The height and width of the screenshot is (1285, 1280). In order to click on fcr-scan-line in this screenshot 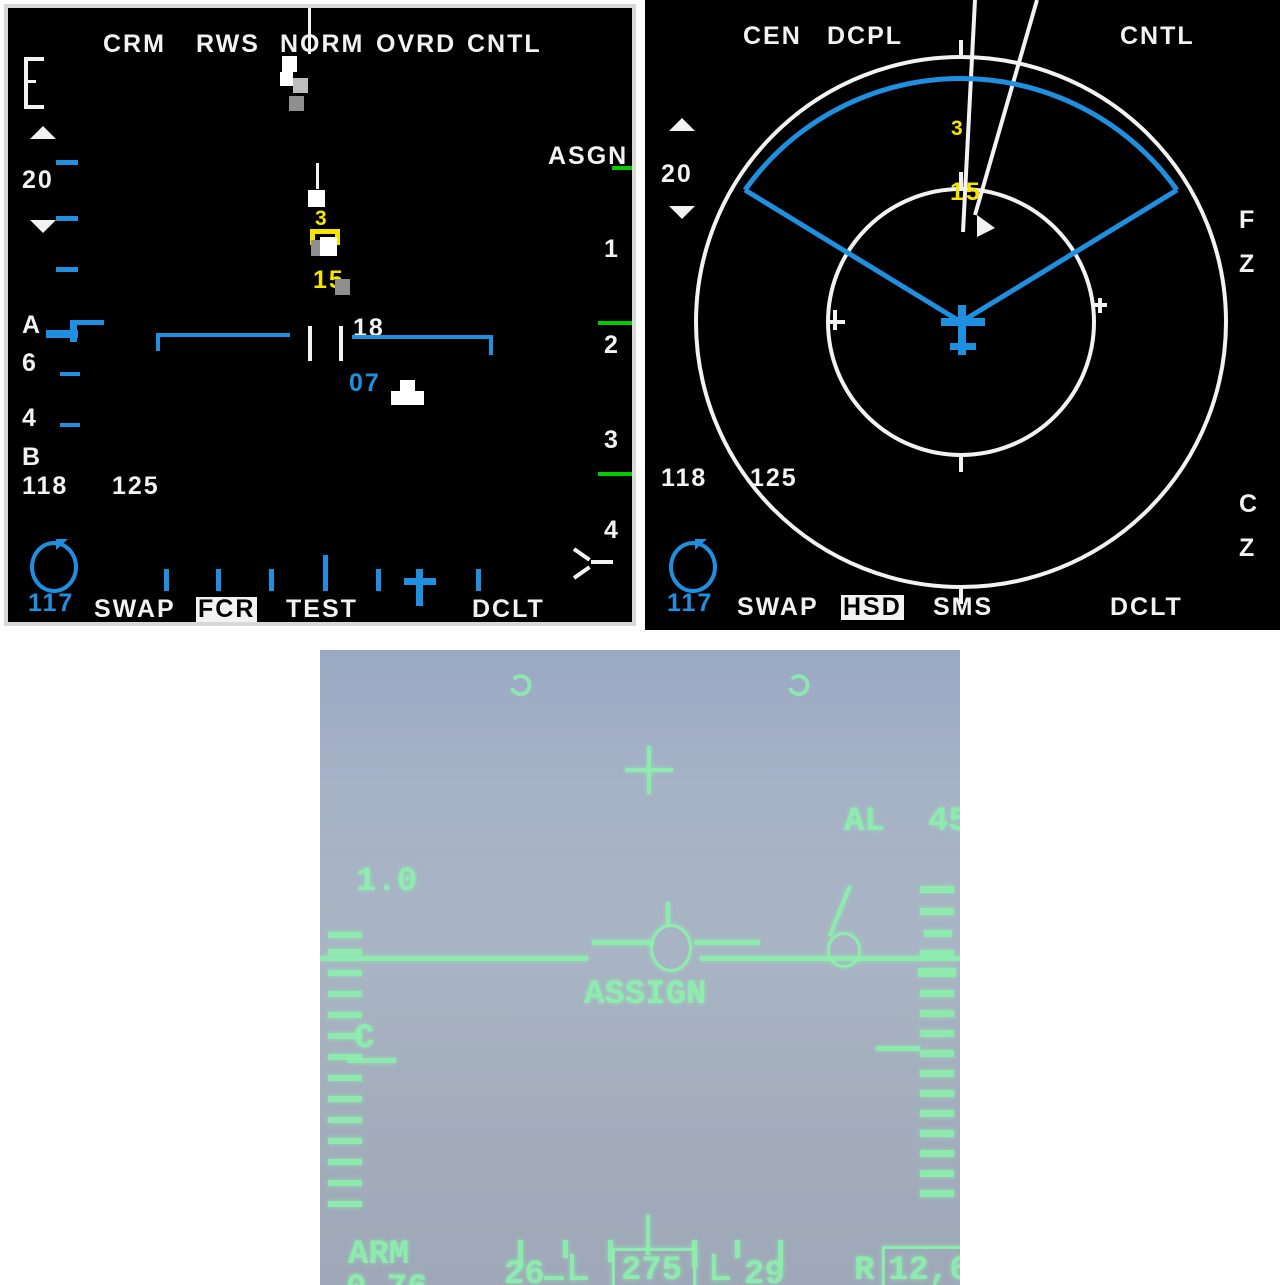, I will do `click(309, 31)`.